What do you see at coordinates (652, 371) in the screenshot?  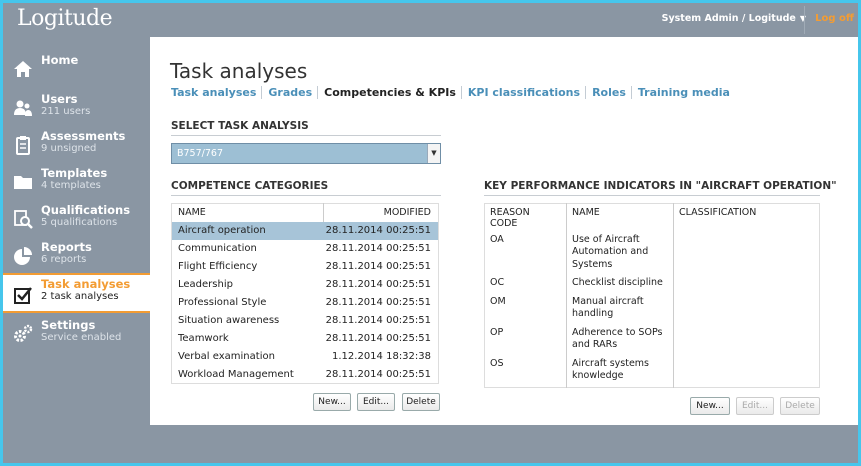 I see `table-row: OS Aircraft systems knowledge` at bounding box center [652, 371].